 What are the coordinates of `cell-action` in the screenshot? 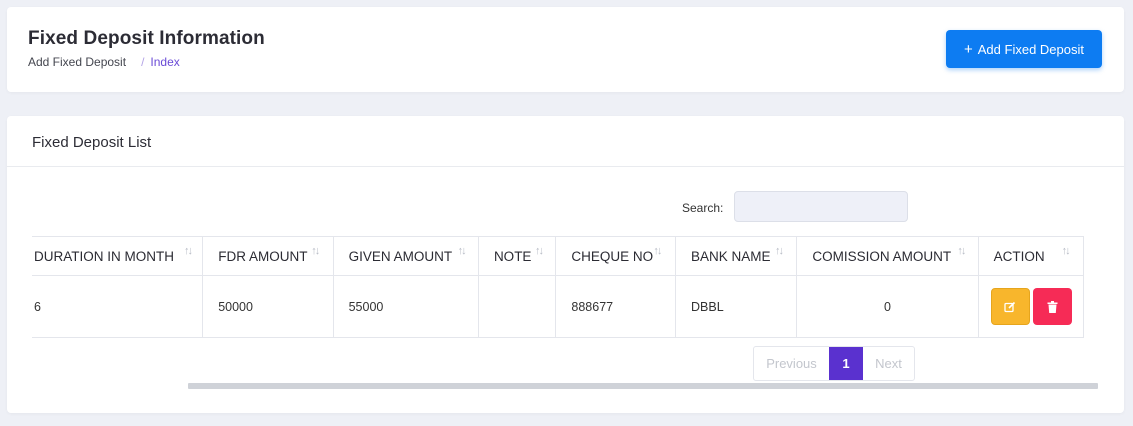 It's located at (1031, 306).